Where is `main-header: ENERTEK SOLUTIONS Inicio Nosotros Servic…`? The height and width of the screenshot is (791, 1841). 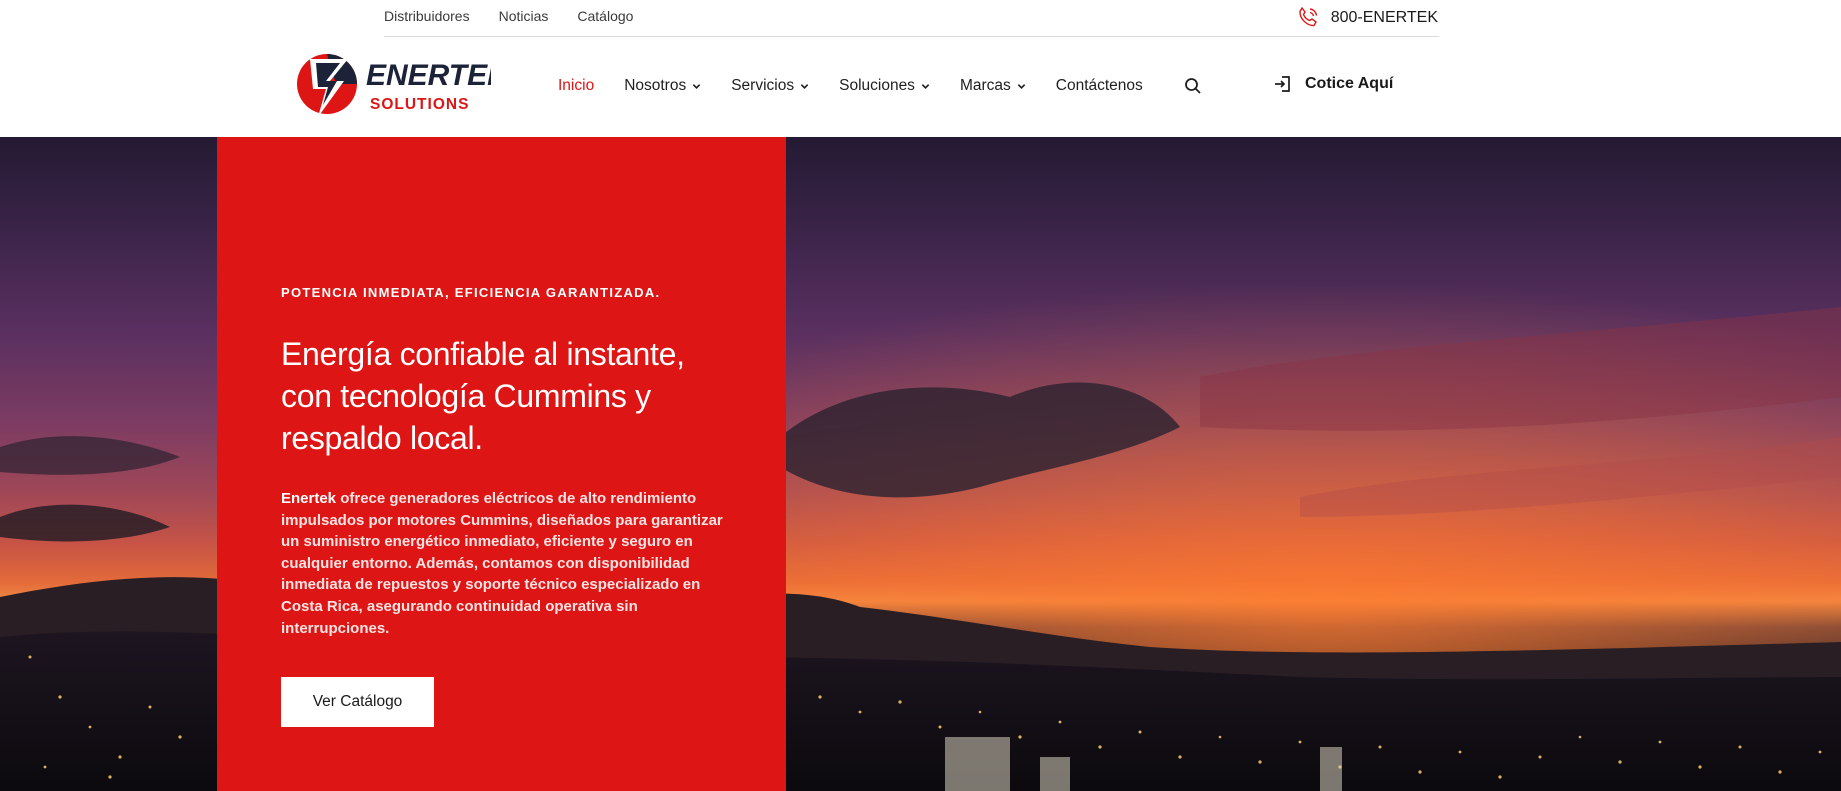
main-header: ENERTEK SOLUTIONS Inicio Nosotros Servic… is located at coordinates (920, 87).